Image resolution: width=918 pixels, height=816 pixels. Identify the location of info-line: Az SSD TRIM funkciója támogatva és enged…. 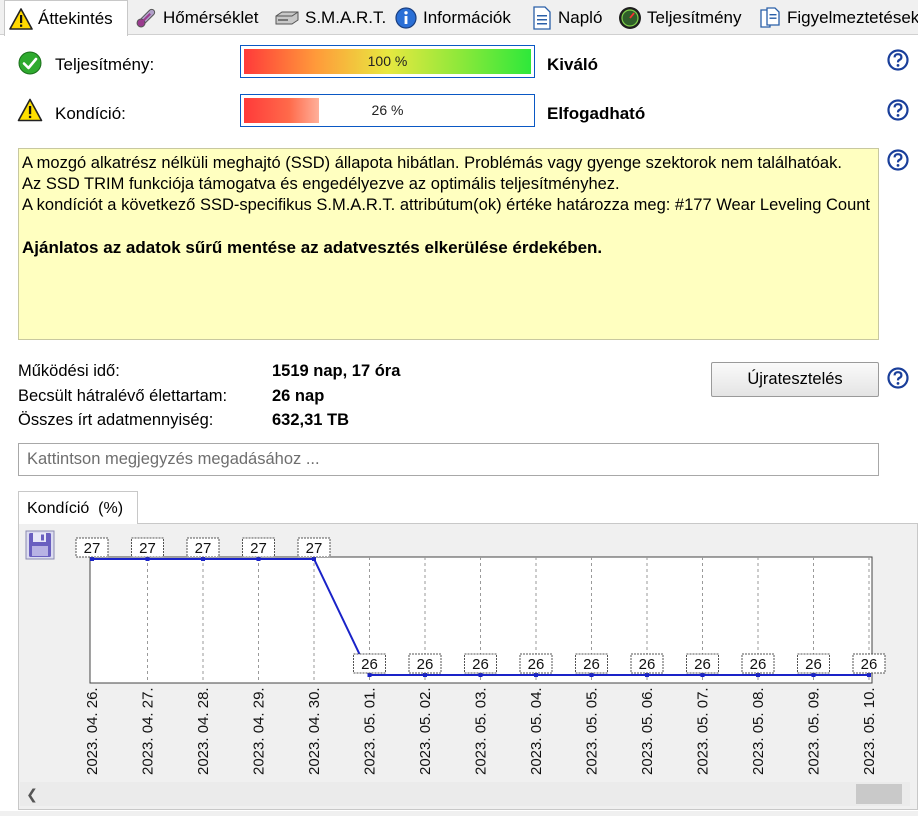
(321, 184).